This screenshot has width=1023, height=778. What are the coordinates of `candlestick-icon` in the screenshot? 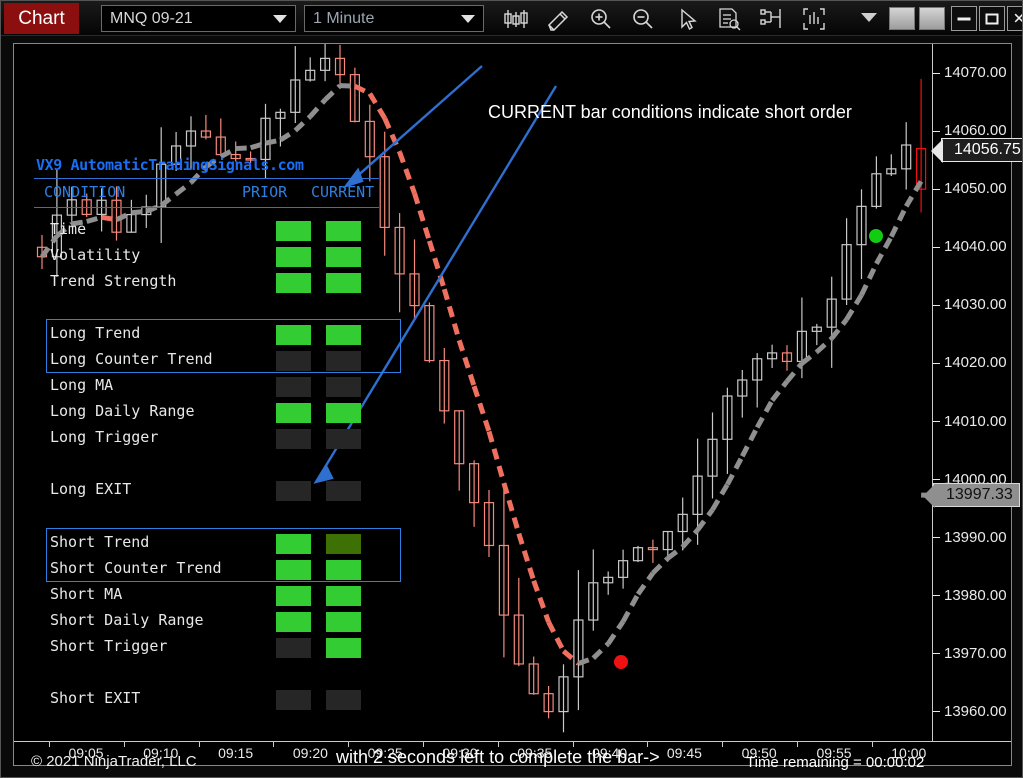 It's located at (516, 19).